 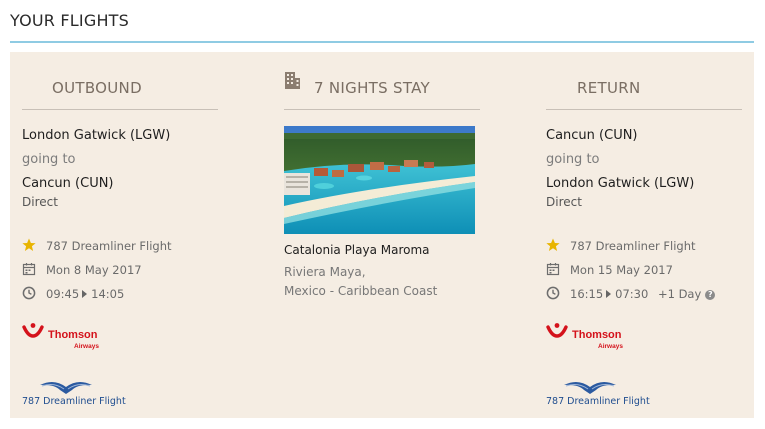 I want to click on outbound-heading: OUTBOUND, so click(x=97, y=88).